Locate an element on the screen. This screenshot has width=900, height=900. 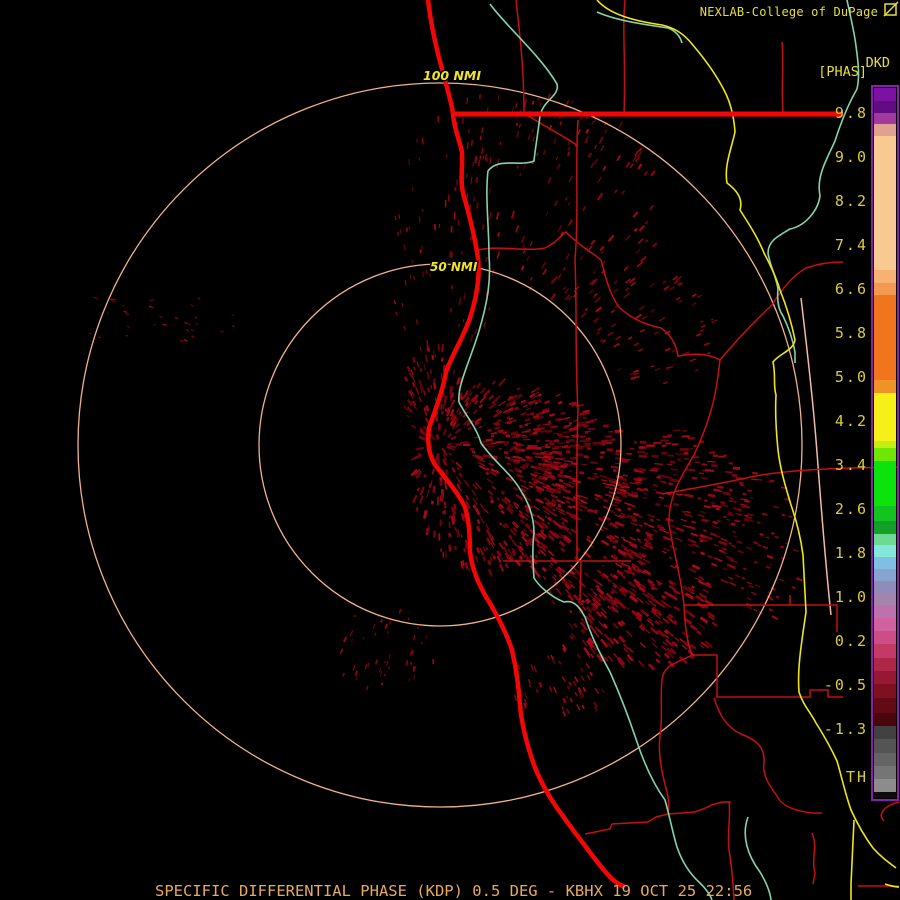
weather-flag-icon is located at coordinates (891, 9).